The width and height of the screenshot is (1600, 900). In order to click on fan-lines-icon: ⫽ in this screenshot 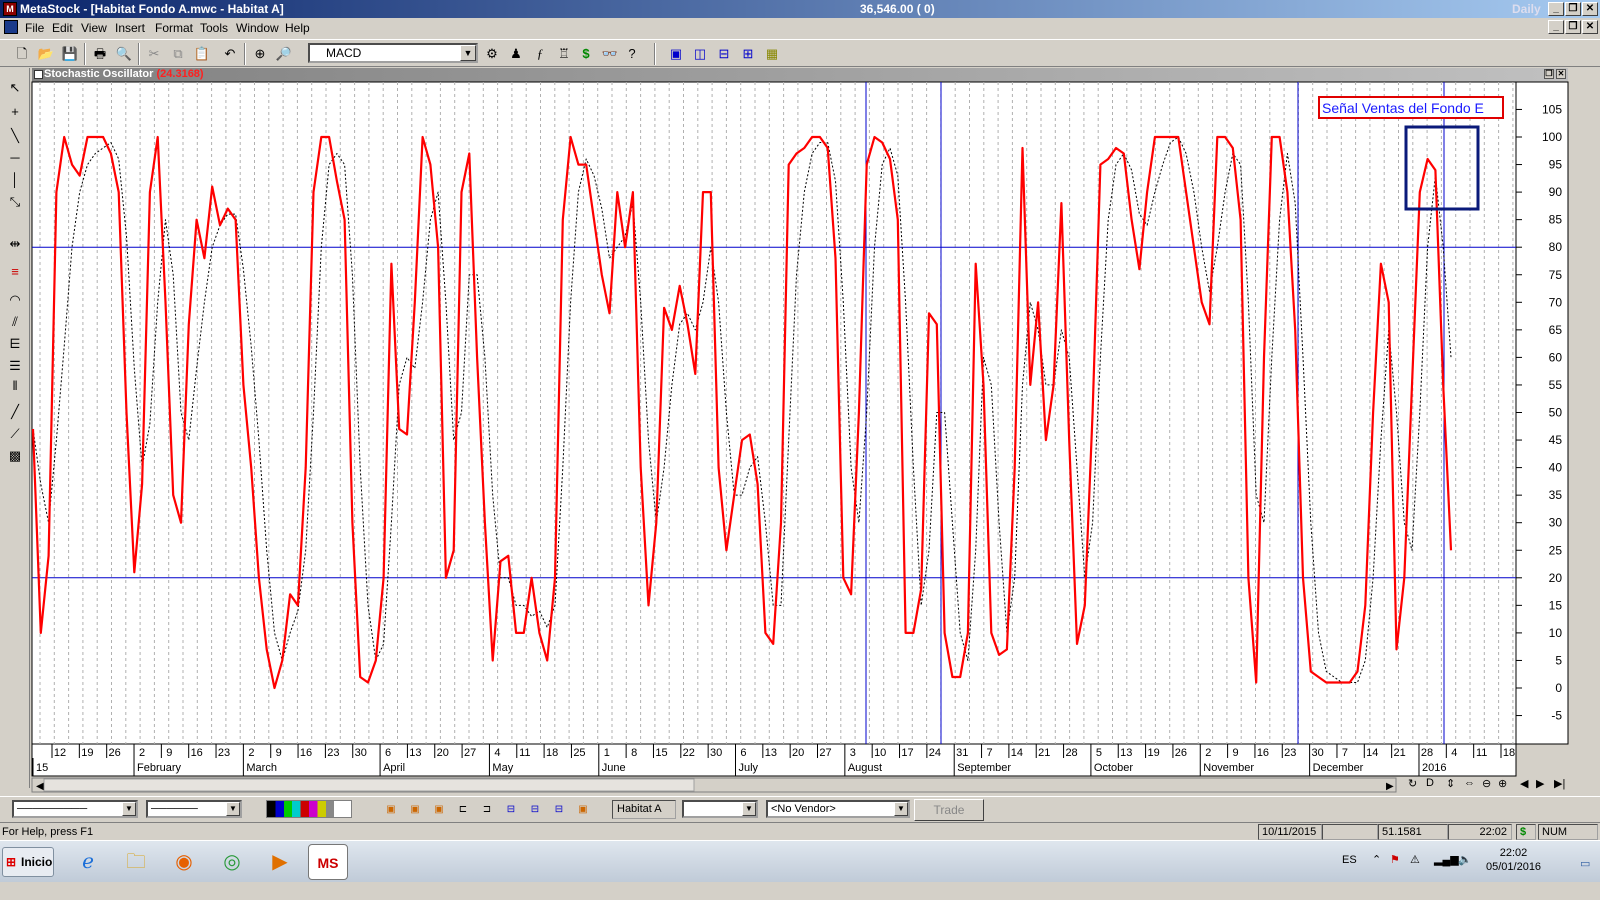, I will do `click(15, 322)`.